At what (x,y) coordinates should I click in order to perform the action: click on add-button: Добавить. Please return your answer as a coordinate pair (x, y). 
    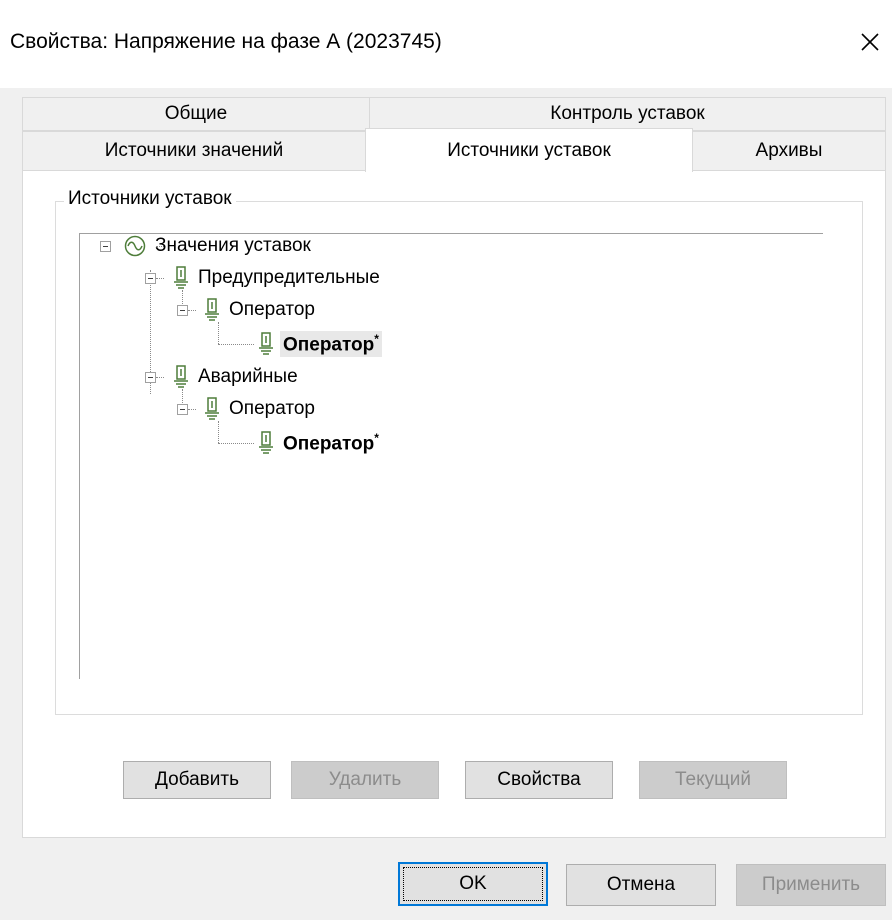
    Looking at the image, I should click on (197, 780).